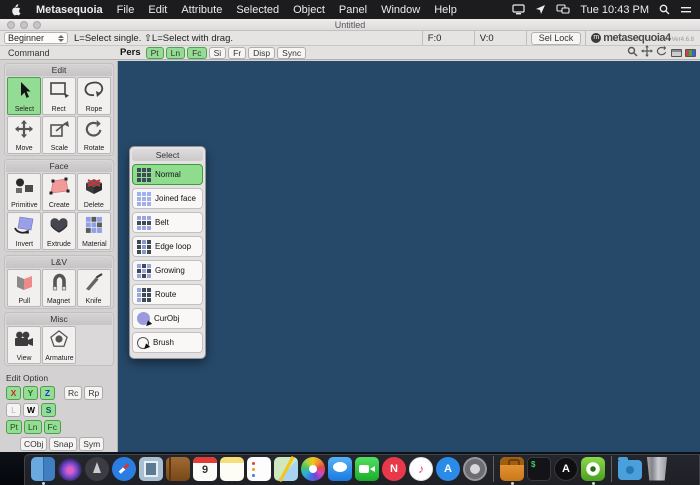  Describe the element at coordinates (157, 10) in the screenshot. I see `menu-item-edit: Edit` at that location.